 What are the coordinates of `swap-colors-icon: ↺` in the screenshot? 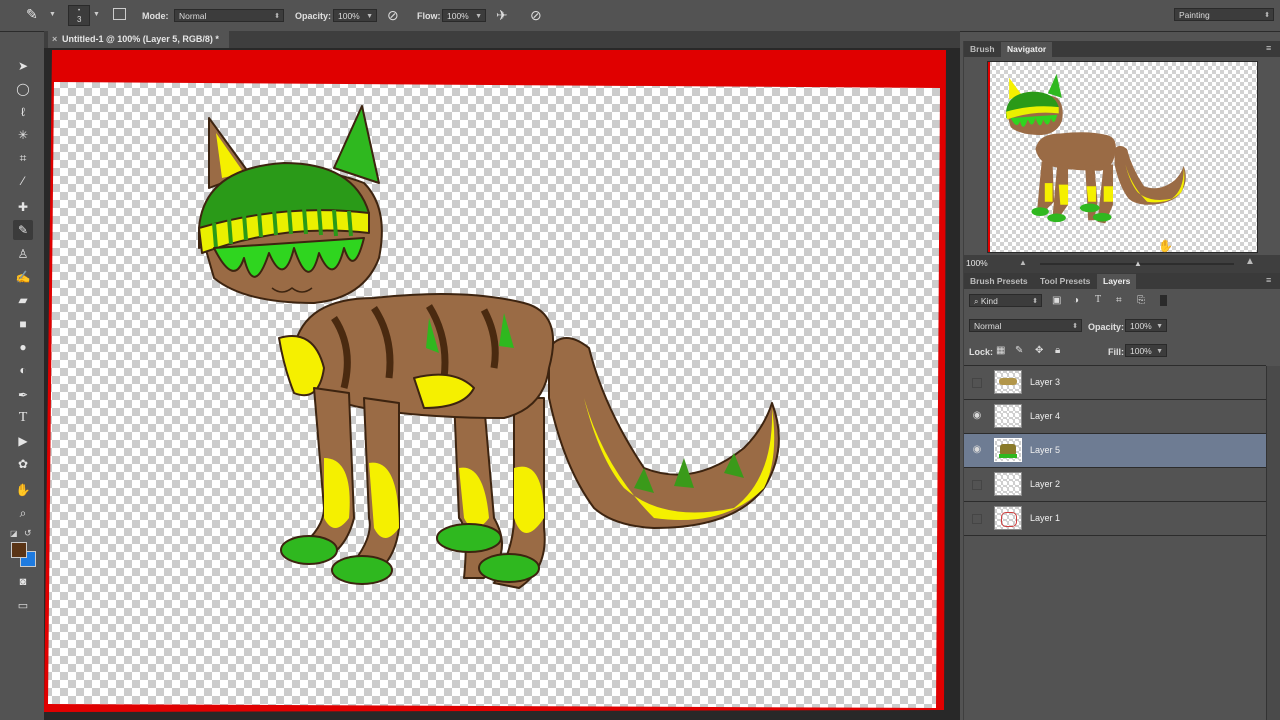 It's located at (28, 533).